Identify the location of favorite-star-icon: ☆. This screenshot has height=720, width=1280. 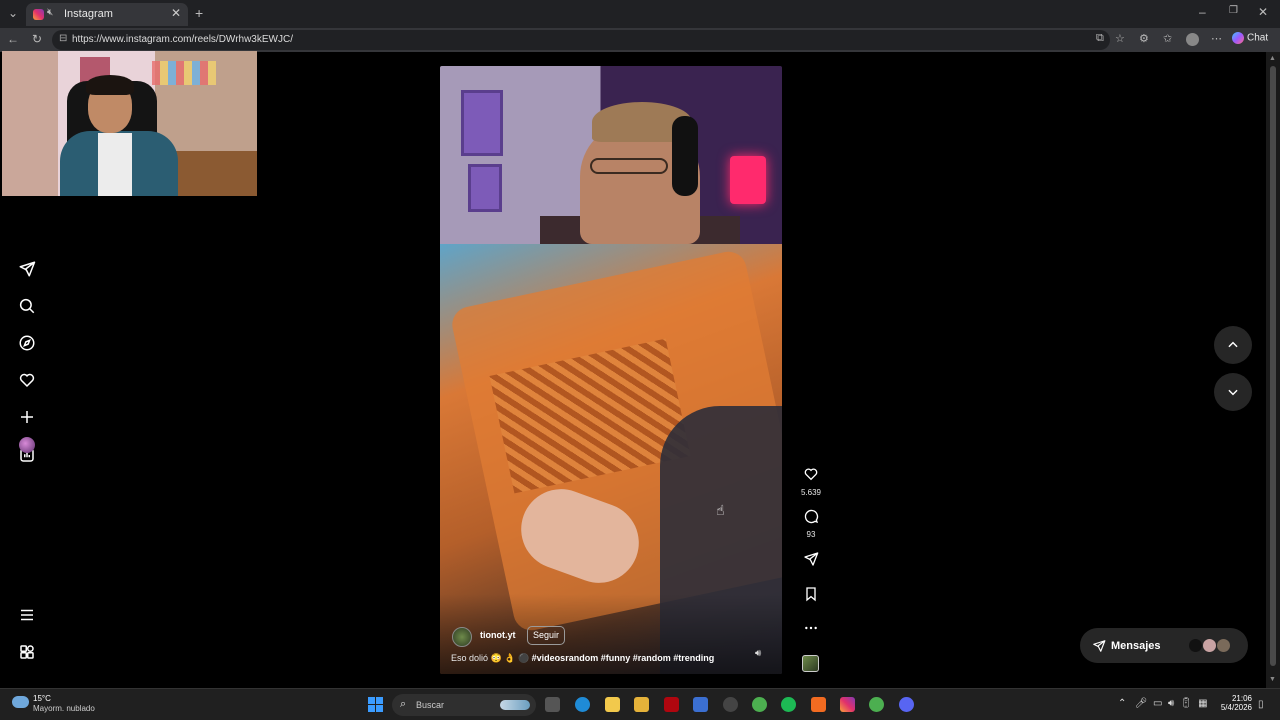
(1120, 38).